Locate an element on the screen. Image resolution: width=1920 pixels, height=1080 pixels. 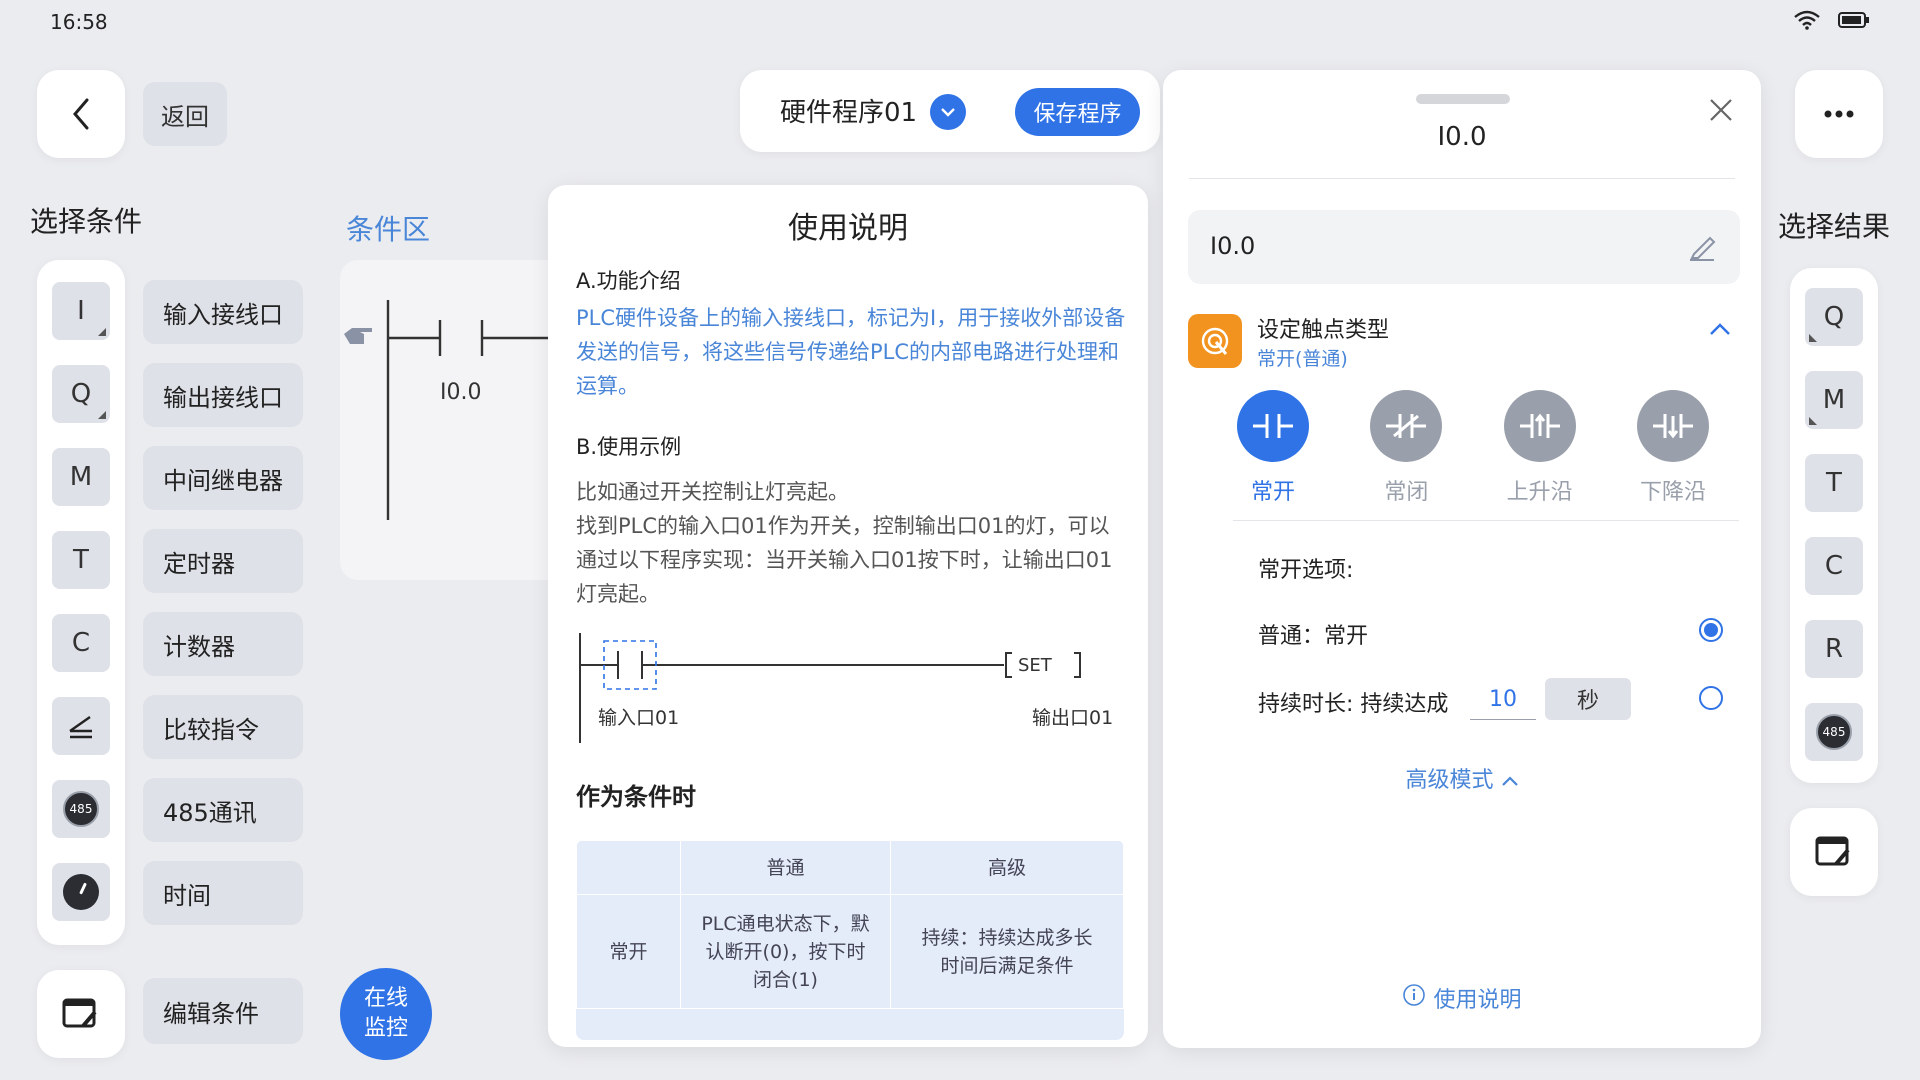
battery-icon is located at coordinates (1853, 20).